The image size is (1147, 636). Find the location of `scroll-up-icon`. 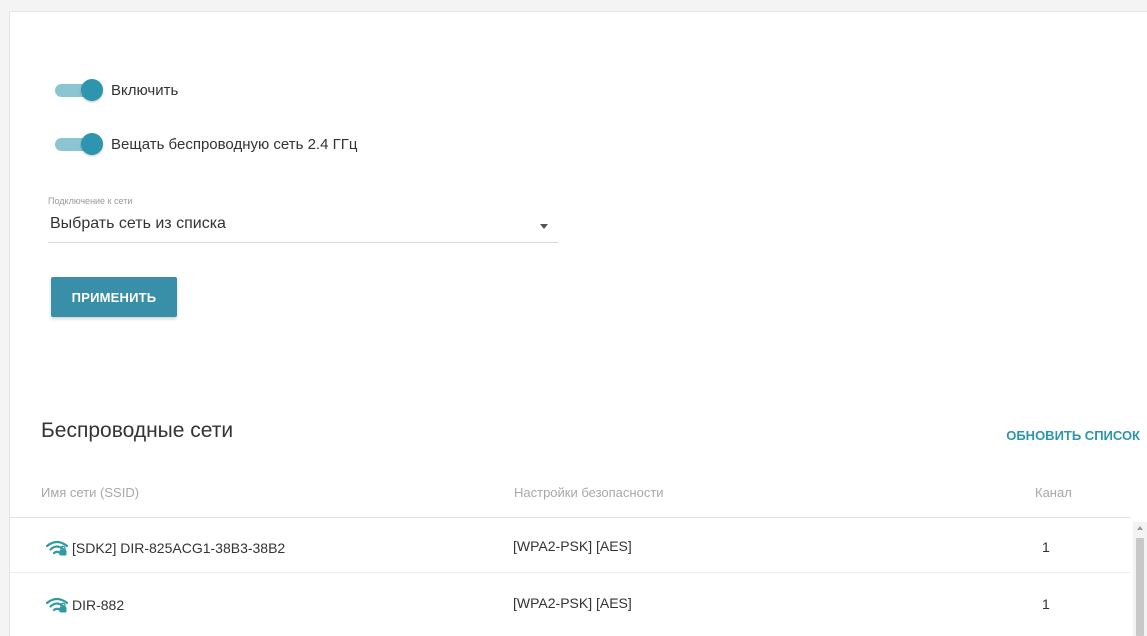

scroll-up-icon is located at coordinates (1140, 528).